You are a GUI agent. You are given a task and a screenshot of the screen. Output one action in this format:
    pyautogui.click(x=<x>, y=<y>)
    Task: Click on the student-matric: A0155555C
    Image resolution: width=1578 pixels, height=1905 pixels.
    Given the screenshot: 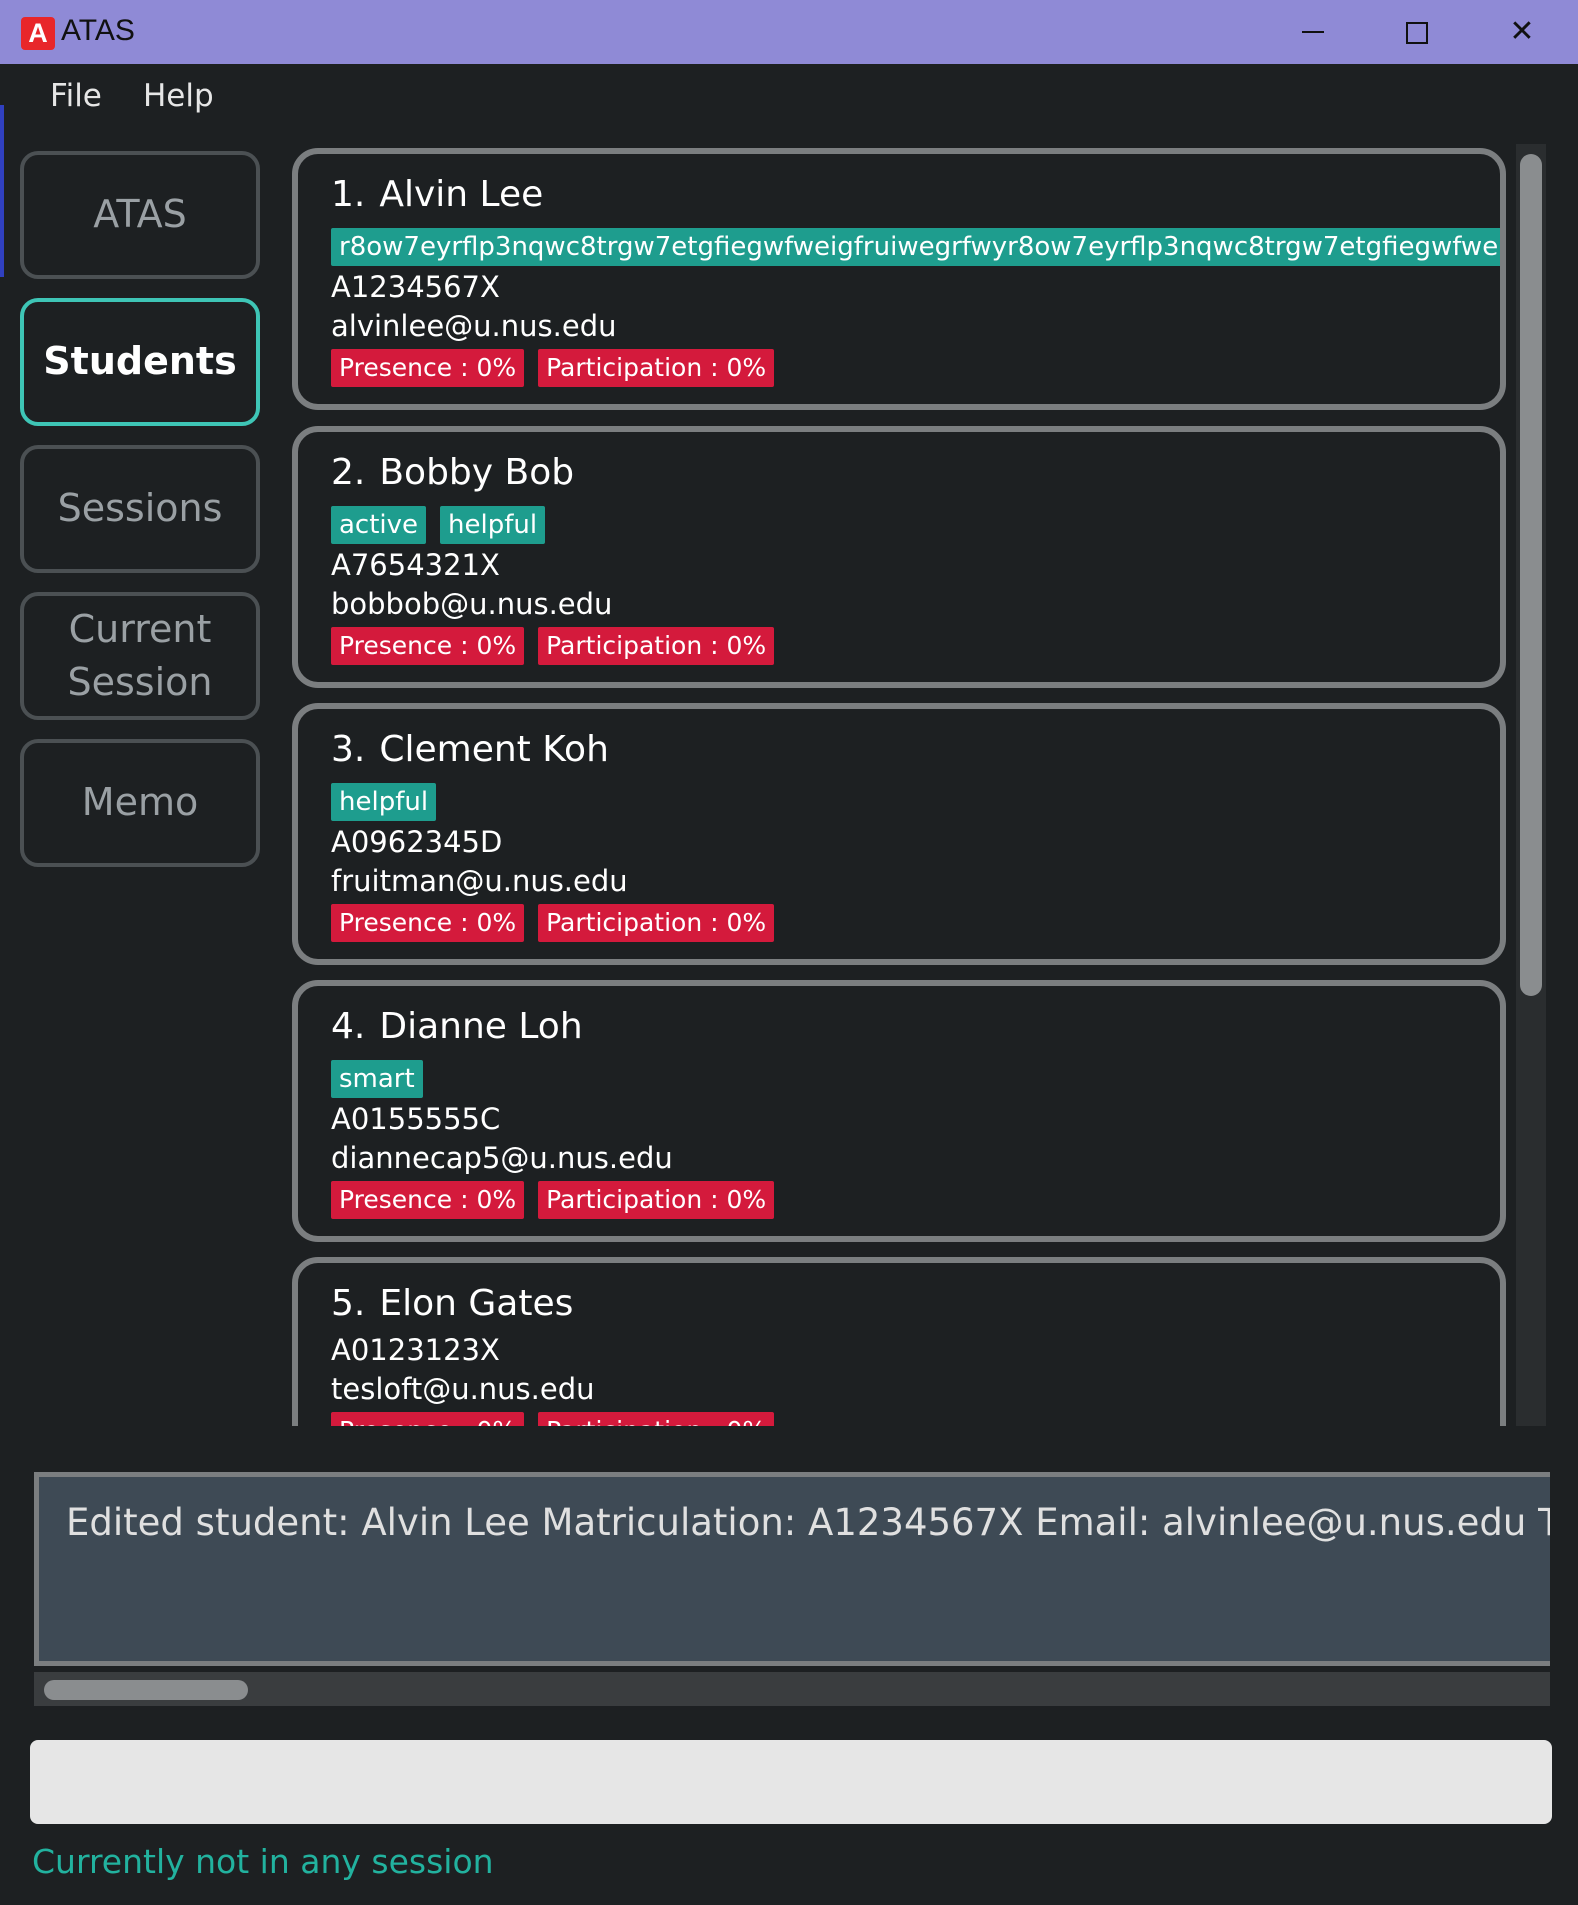 What is the action you would take?
    pyautogui.click(x=416, y=1119)
    